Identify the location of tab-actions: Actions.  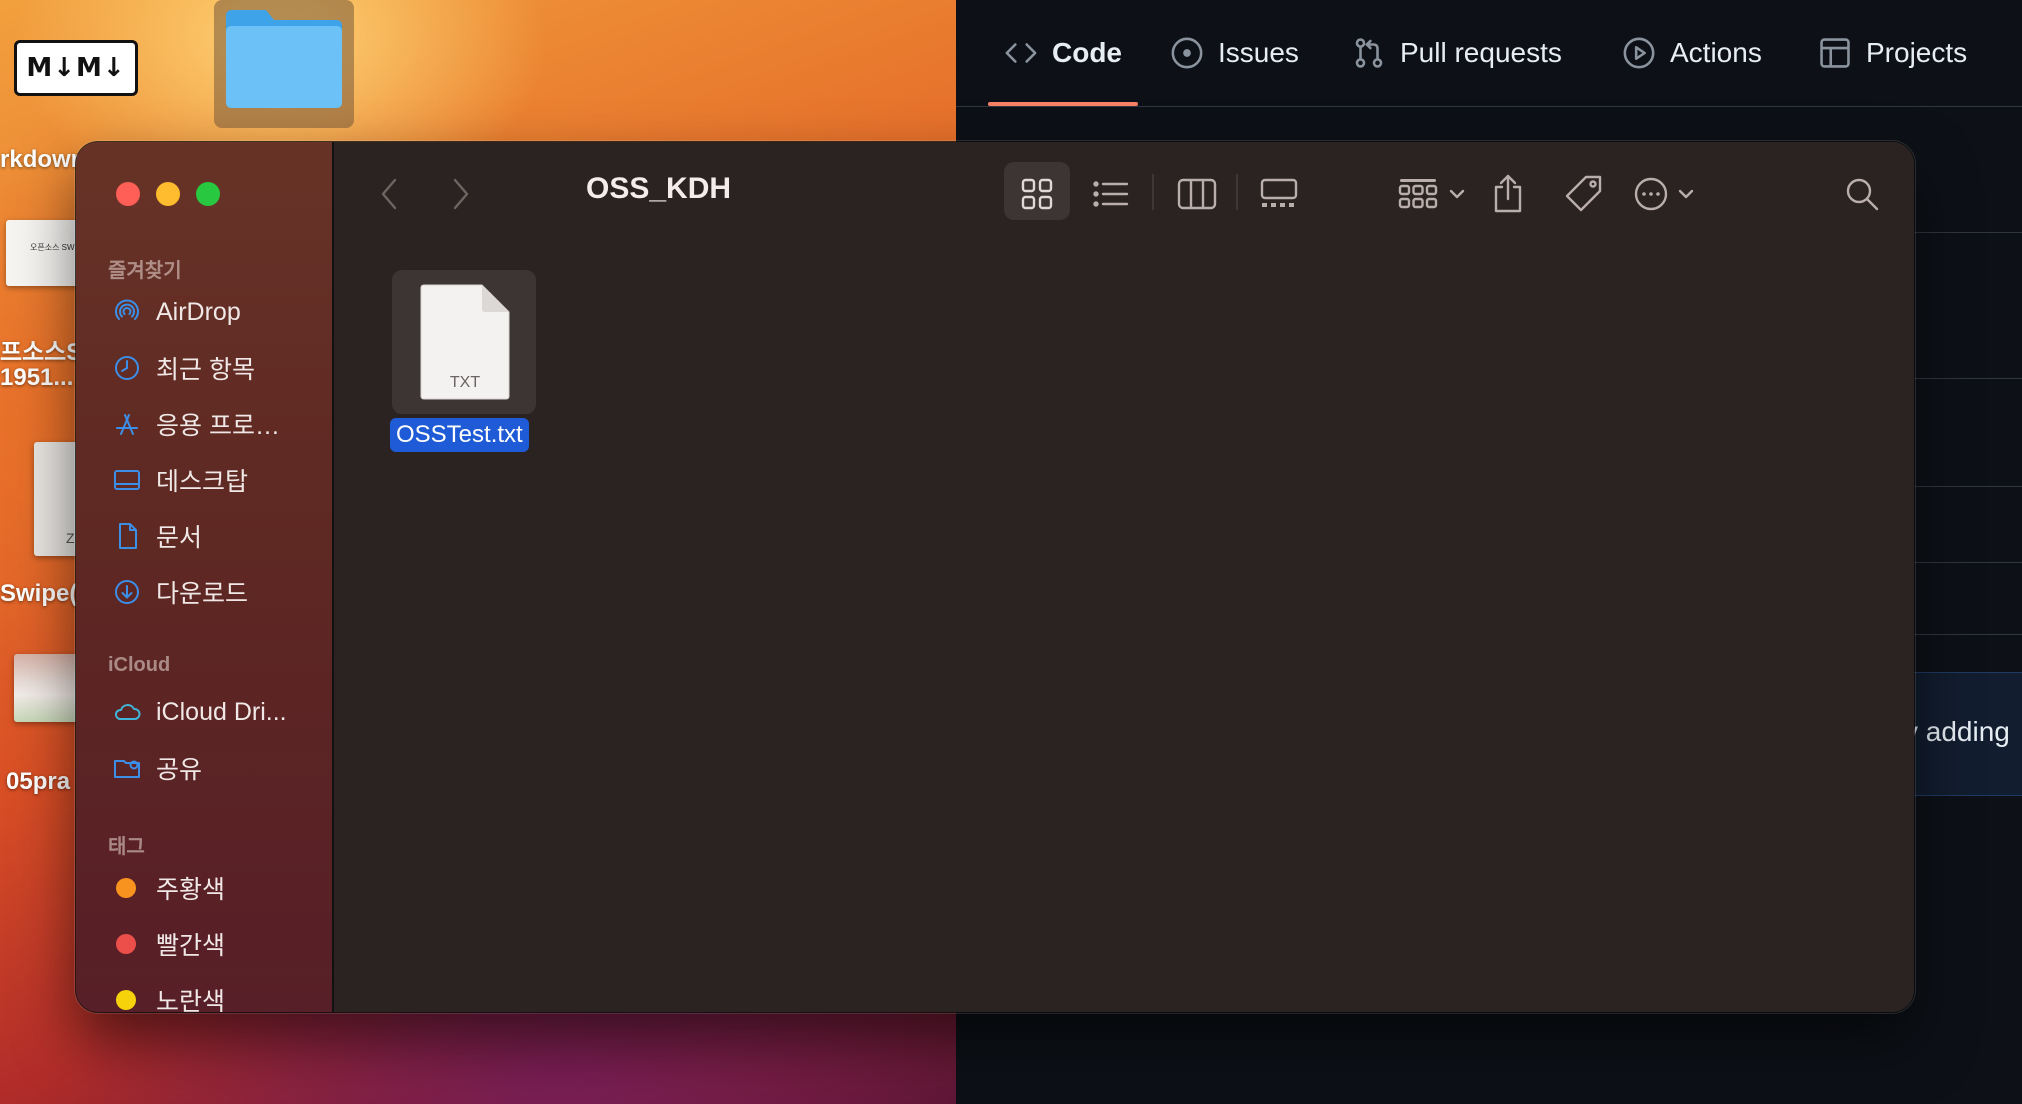
(1692, 53).